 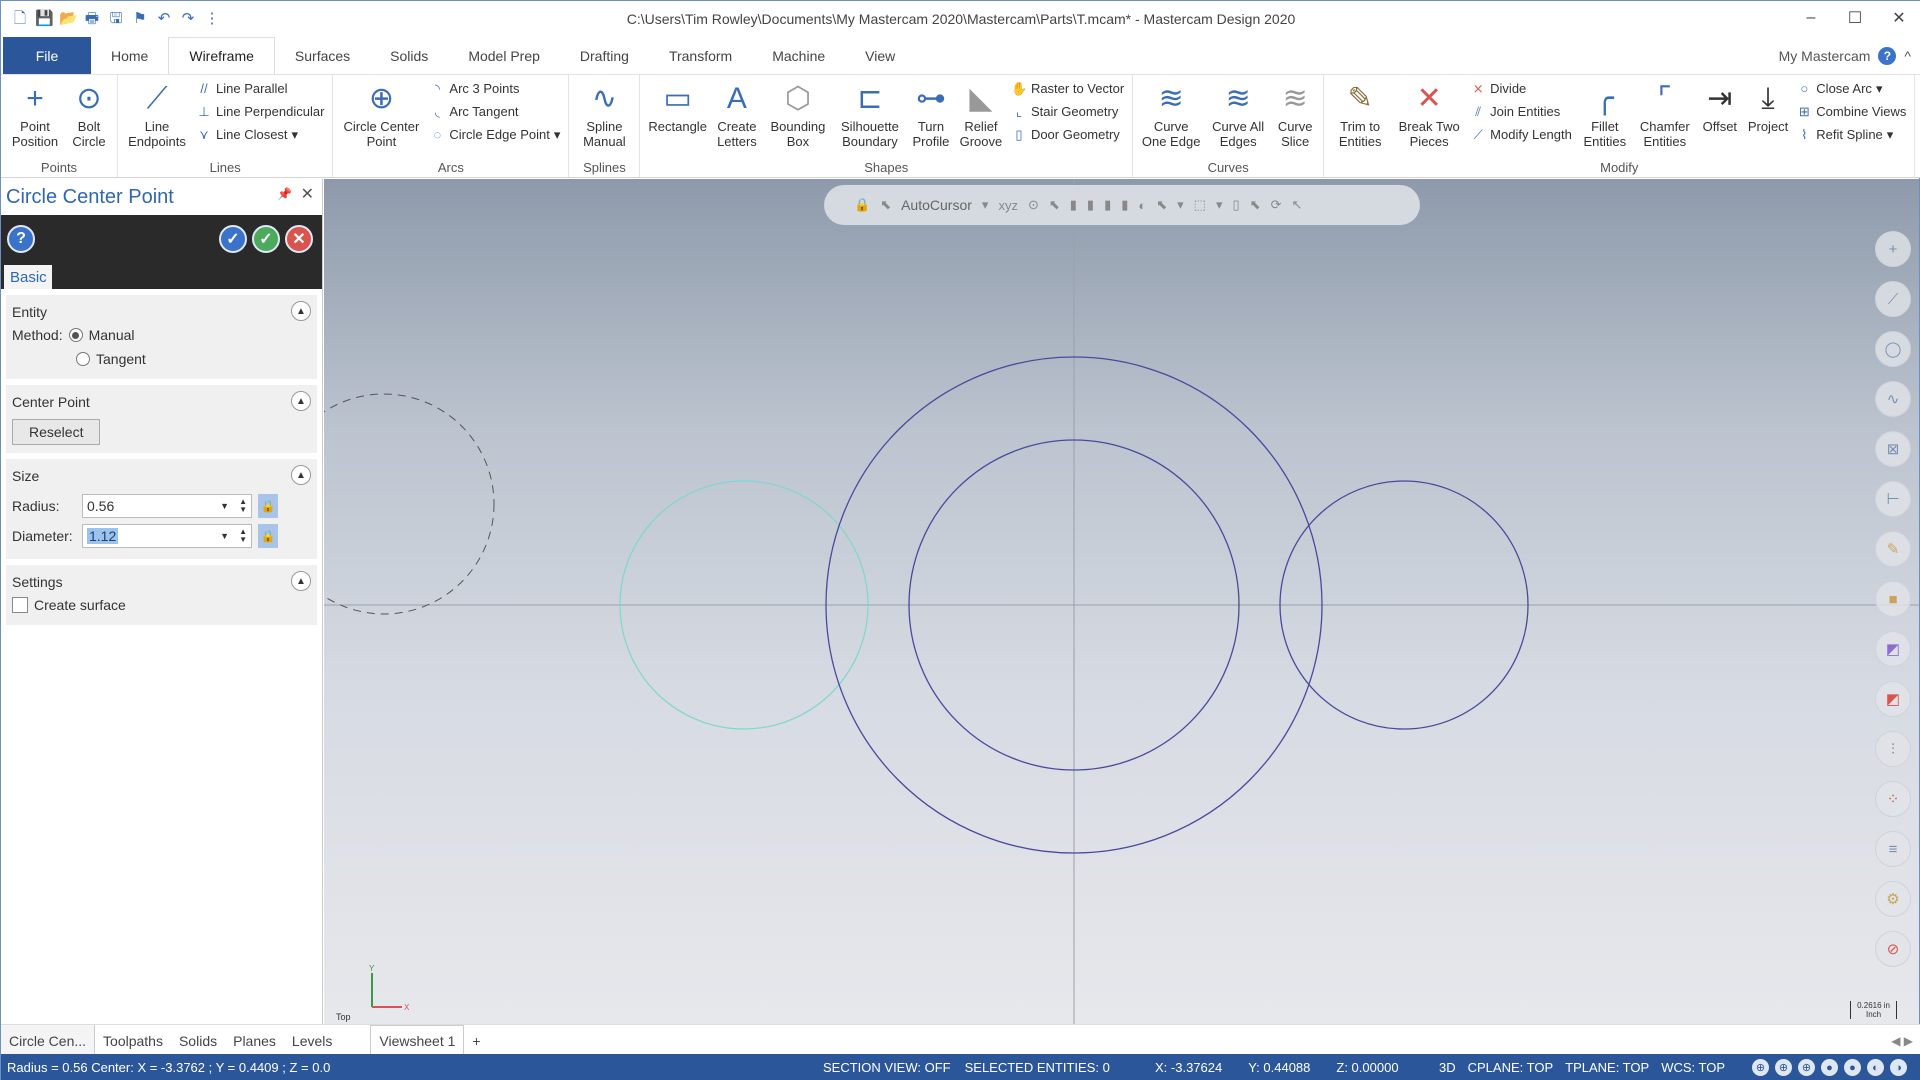 What do you see at coordinates (1607, 1067) in the screenshot?
I see `tplane-status: TPLANE: TOP` at bounding box center [1607, 1067].